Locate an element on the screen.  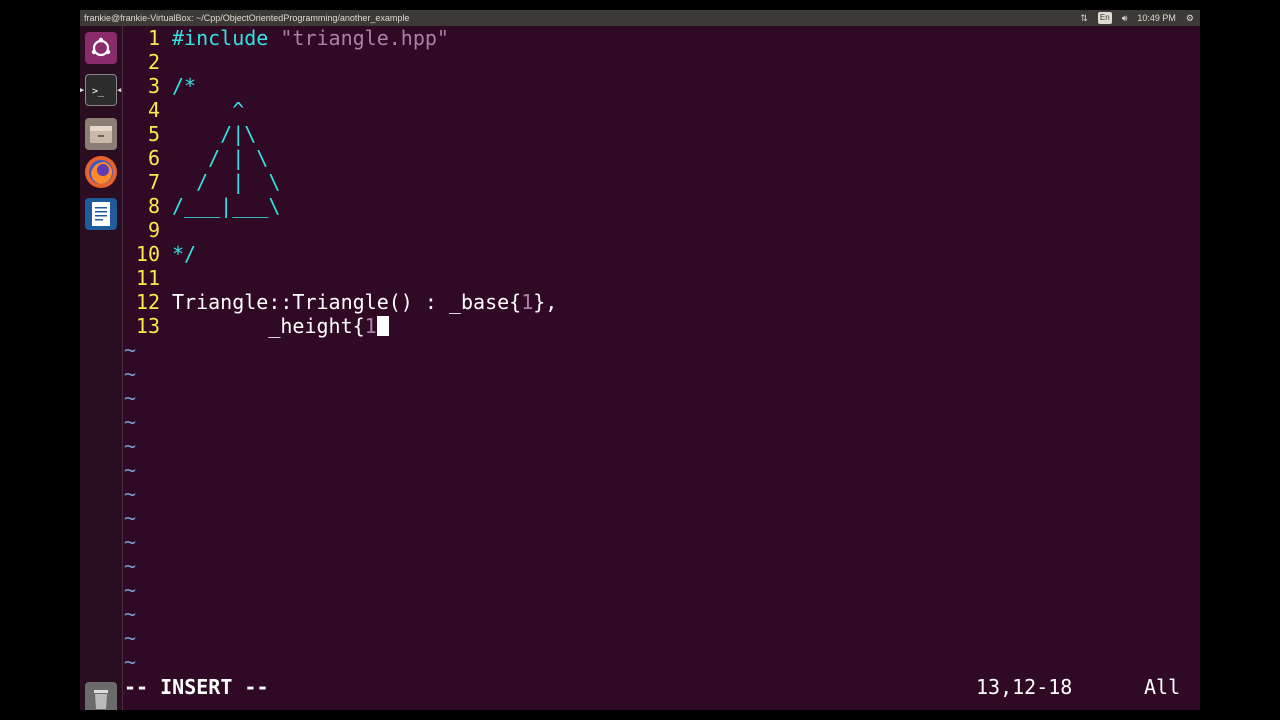
network-icon: ⇅ is located at coordinates (1084, 18).